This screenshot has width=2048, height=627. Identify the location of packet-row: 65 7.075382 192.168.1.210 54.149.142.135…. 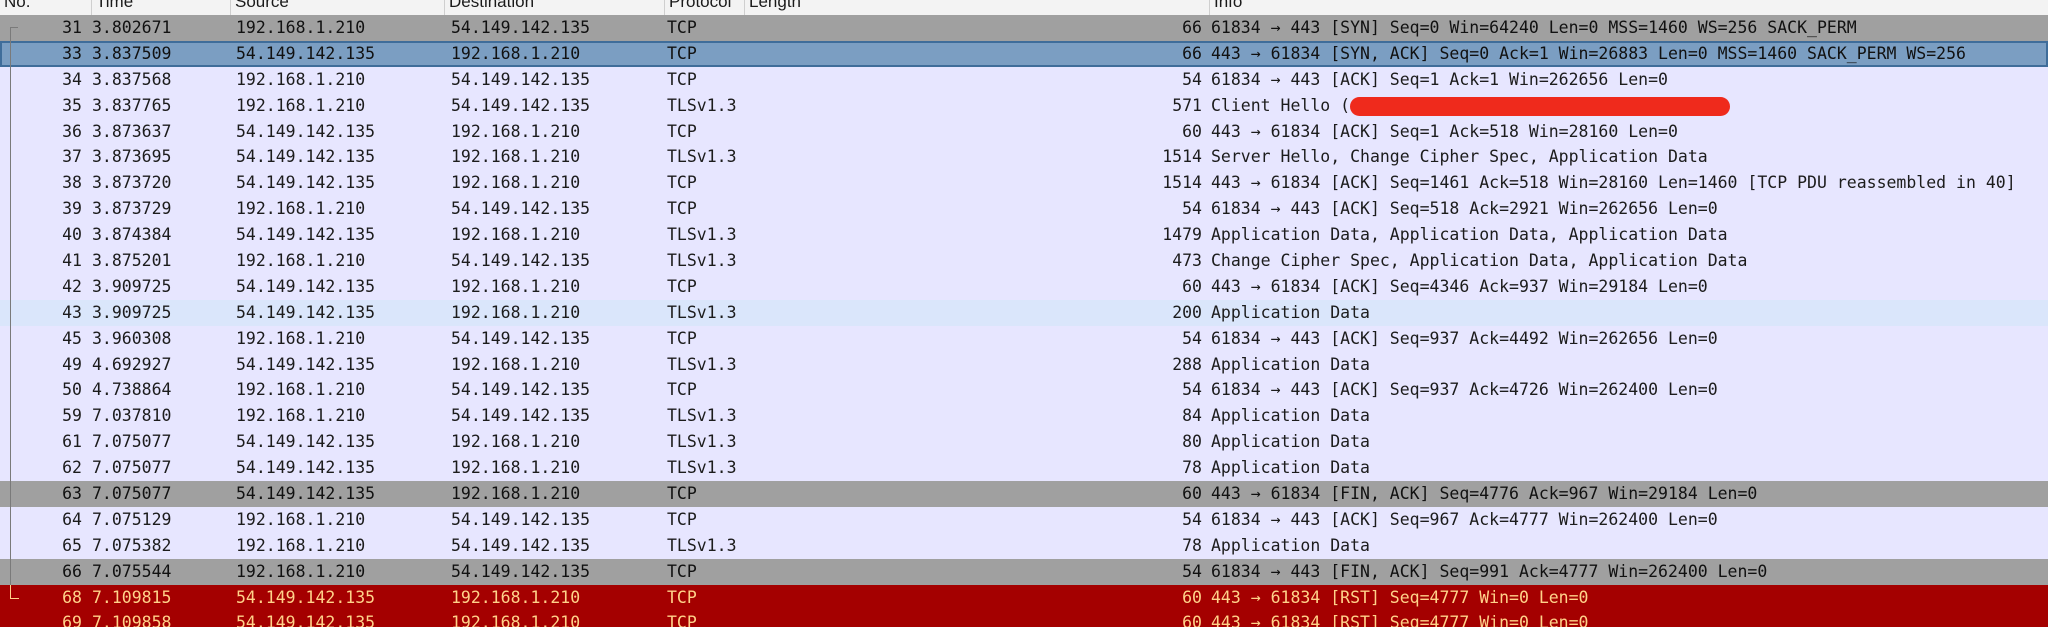
(1024, 545).